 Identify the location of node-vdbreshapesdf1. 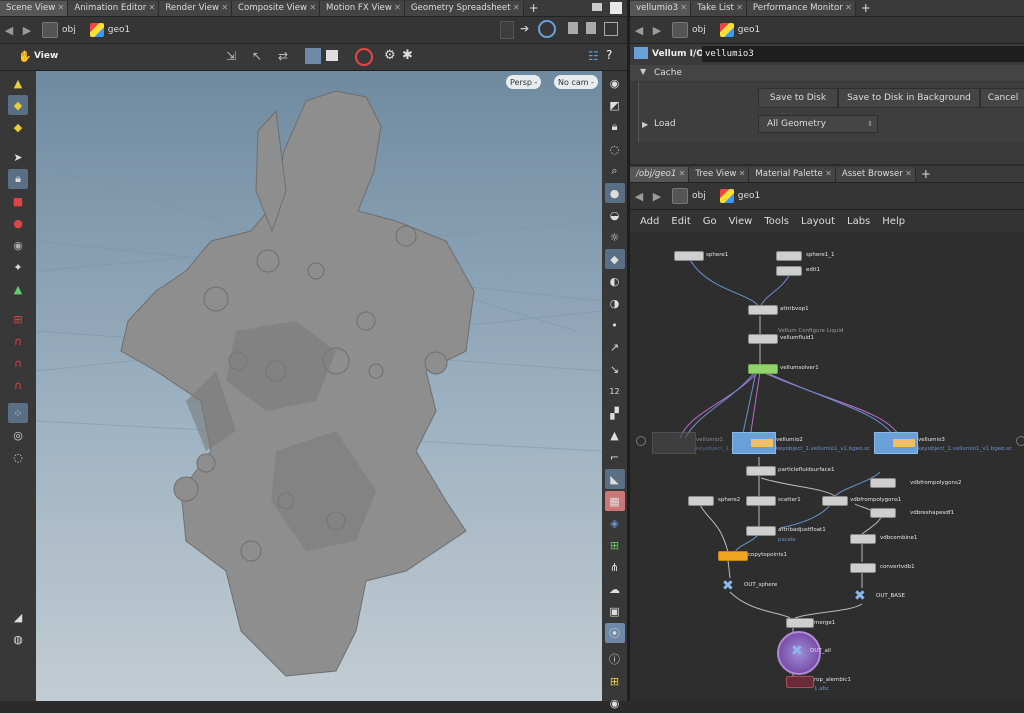
(883, 513).